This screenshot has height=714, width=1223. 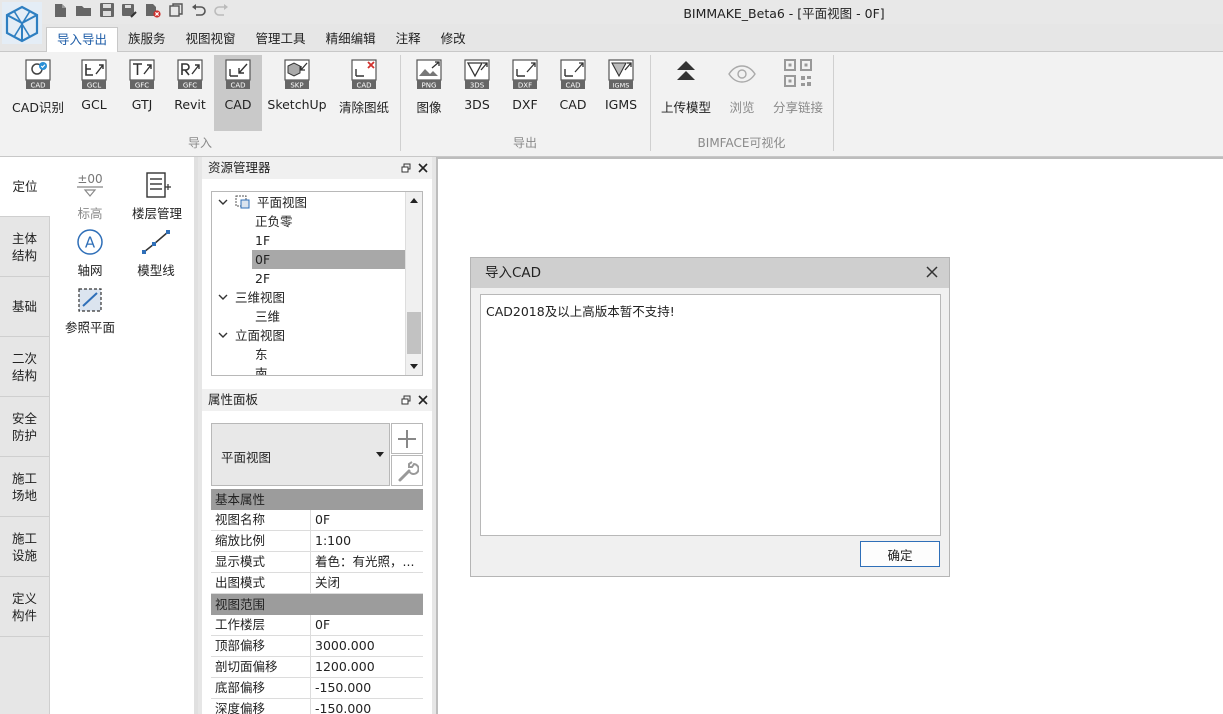 What do you see at coordinates (297, 104) in the screenshot?
I see `sketchup-label: SketchUp` at bounding box center [297, 104].